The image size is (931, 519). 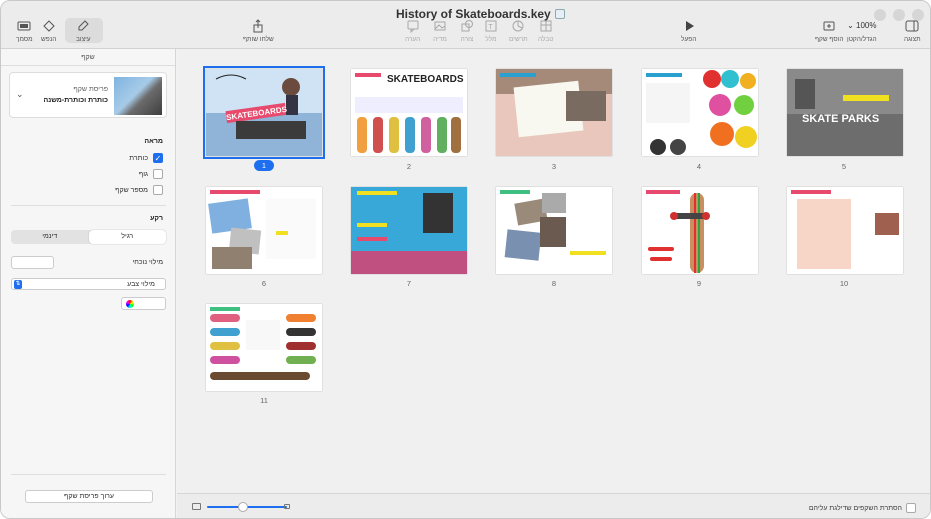 What do you see at coordinates (84, 25) in the screenshot?
I see `paintbrush-icon` at bounding box center [84, 25].